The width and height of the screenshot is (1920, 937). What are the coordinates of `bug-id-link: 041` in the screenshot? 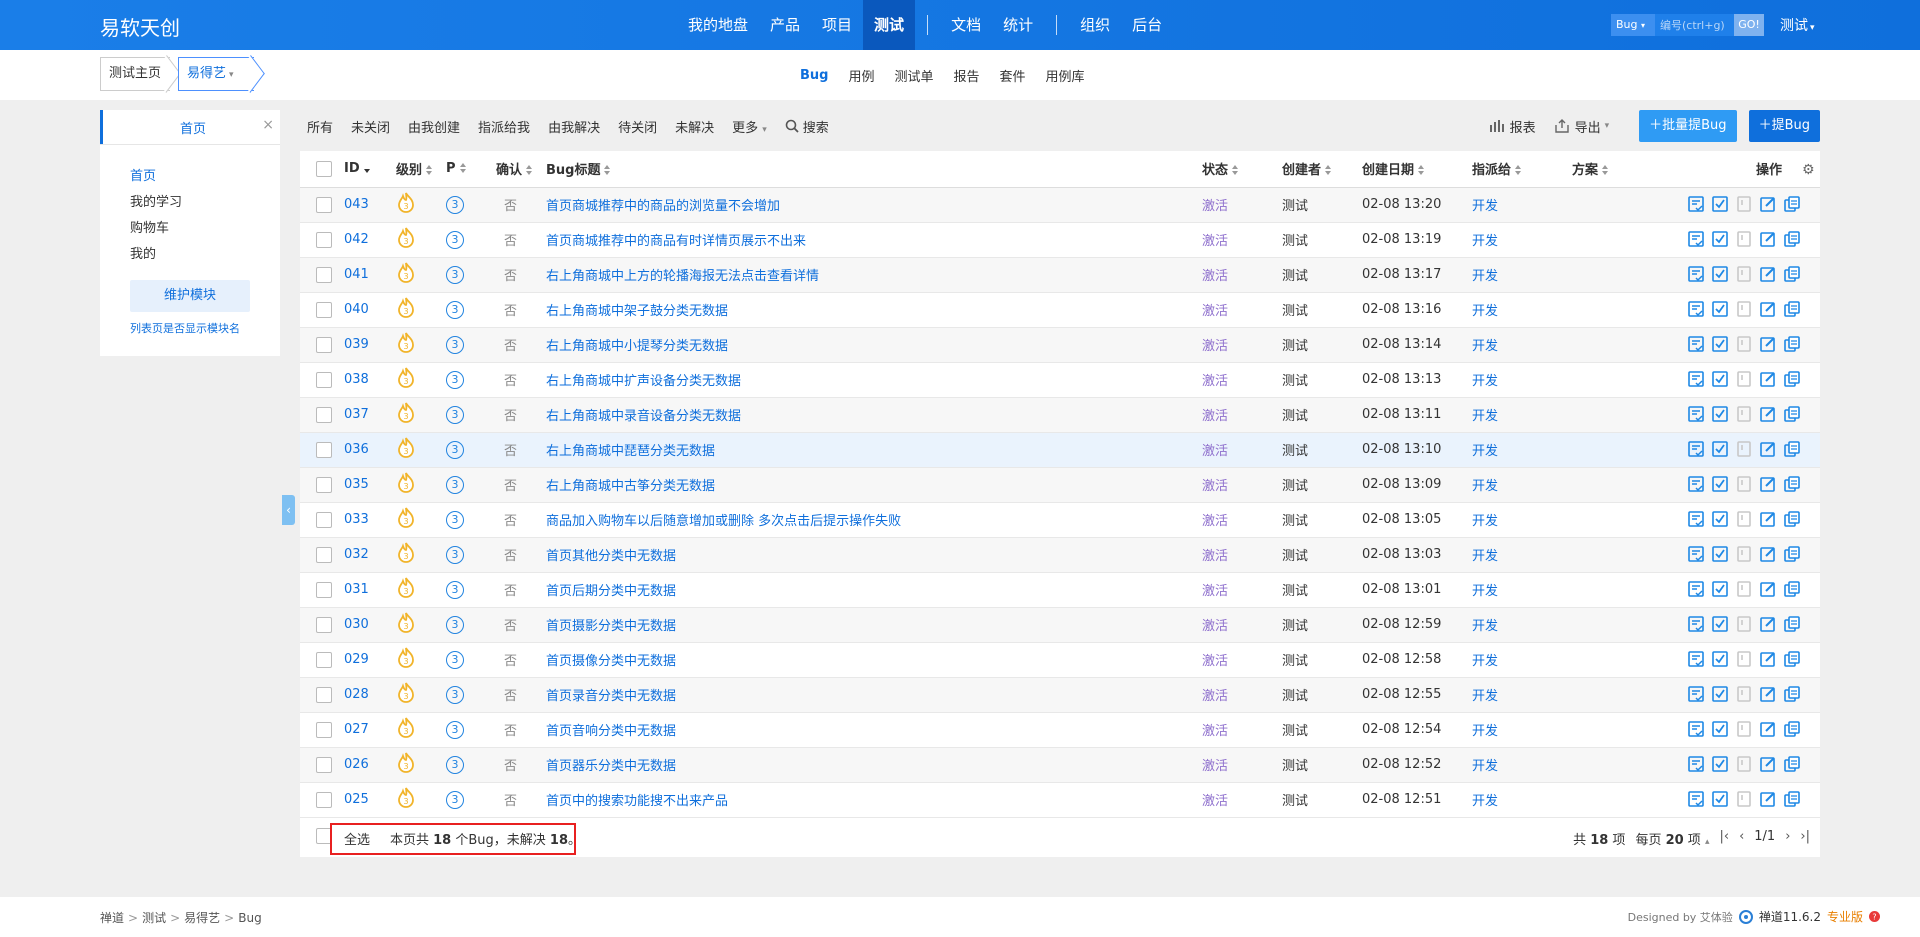 It's located at (356, 274).